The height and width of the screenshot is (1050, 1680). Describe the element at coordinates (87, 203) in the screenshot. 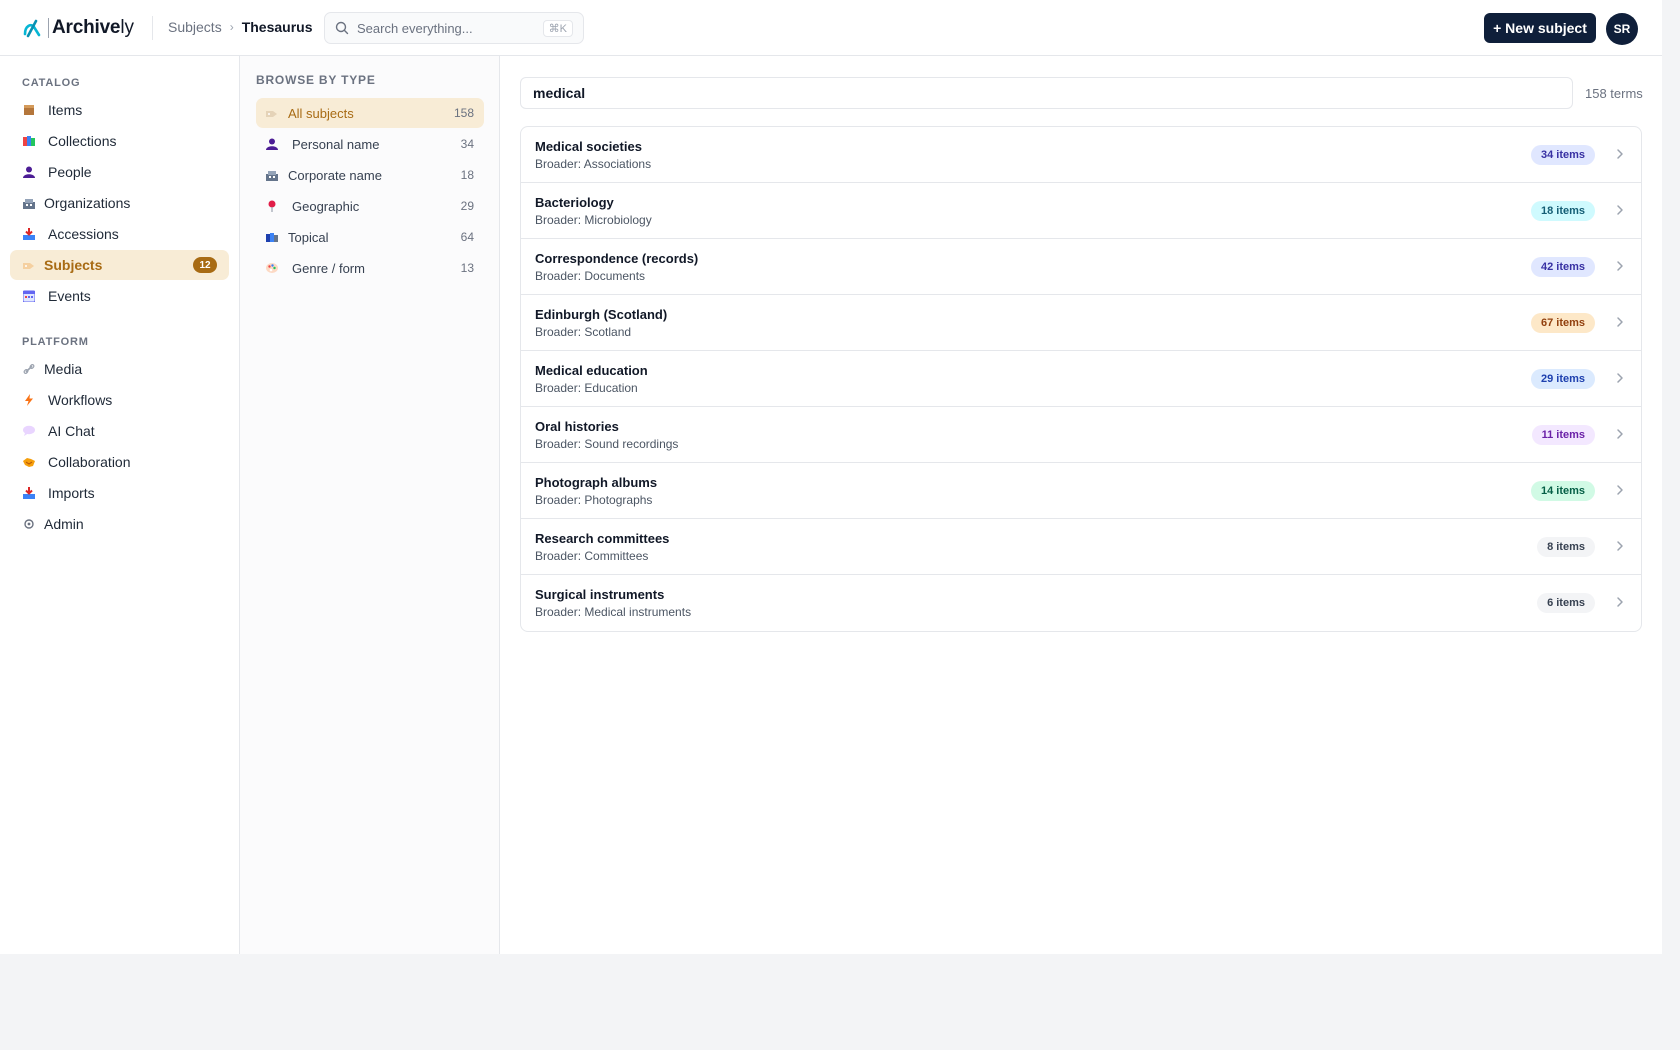

I see `sidebar-item-label: Organizations` at that location.